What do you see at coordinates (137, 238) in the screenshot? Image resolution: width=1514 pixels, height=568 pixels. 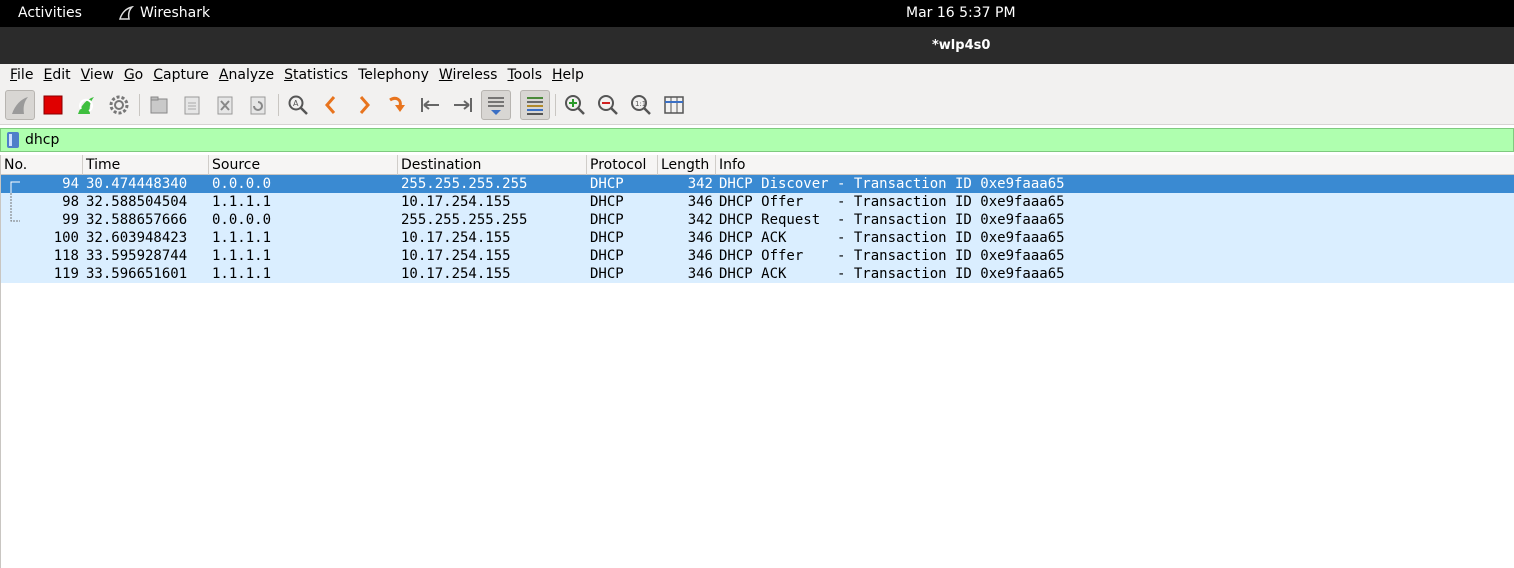 I see `cell-time: 32.603948423` at bounding box center [137, 238].